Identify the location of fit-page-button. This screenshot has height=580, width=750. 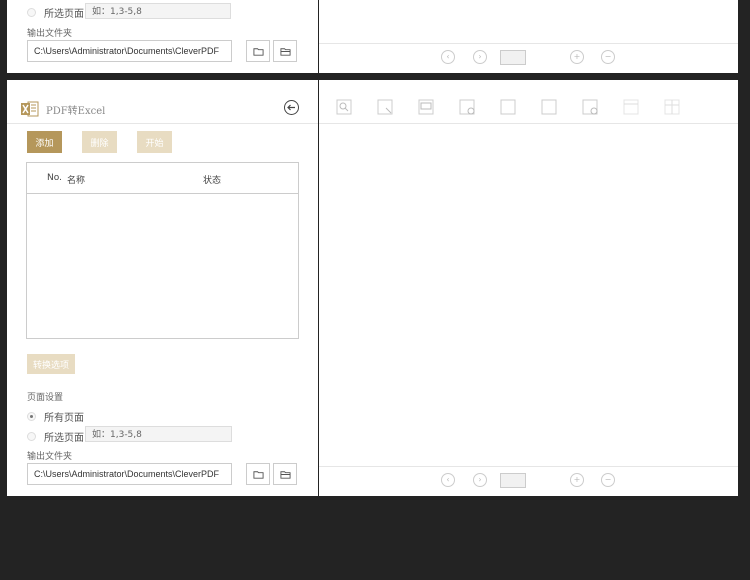
(426, 107).